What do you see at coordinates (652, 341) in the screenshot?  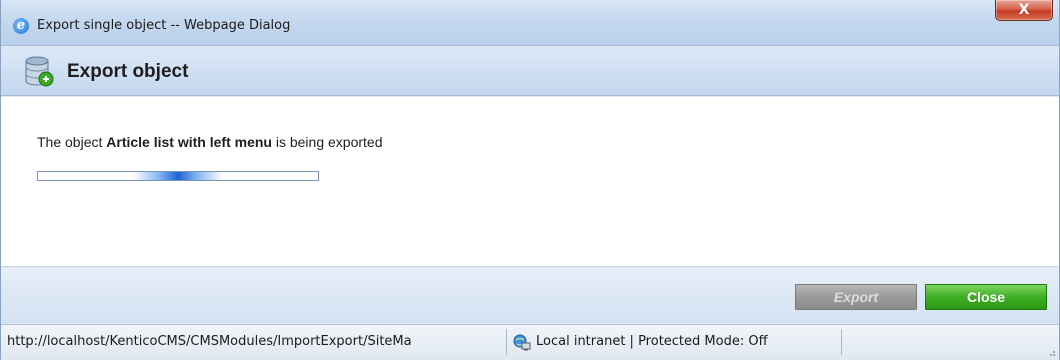 I see `security-zone-label: Local intranet | Protected Mode: Off` at bounding box center [652, 341].